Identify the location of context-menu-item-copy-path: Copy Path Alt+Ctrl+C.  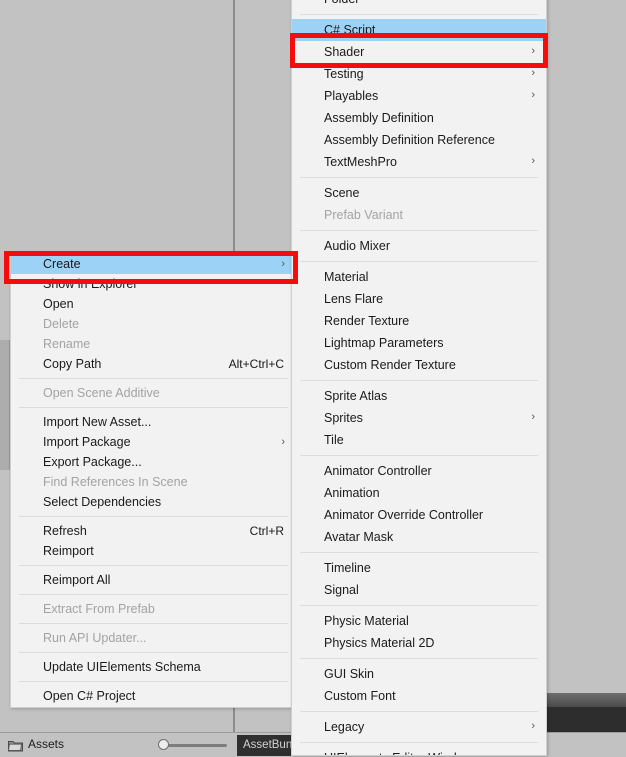
(153, 364).